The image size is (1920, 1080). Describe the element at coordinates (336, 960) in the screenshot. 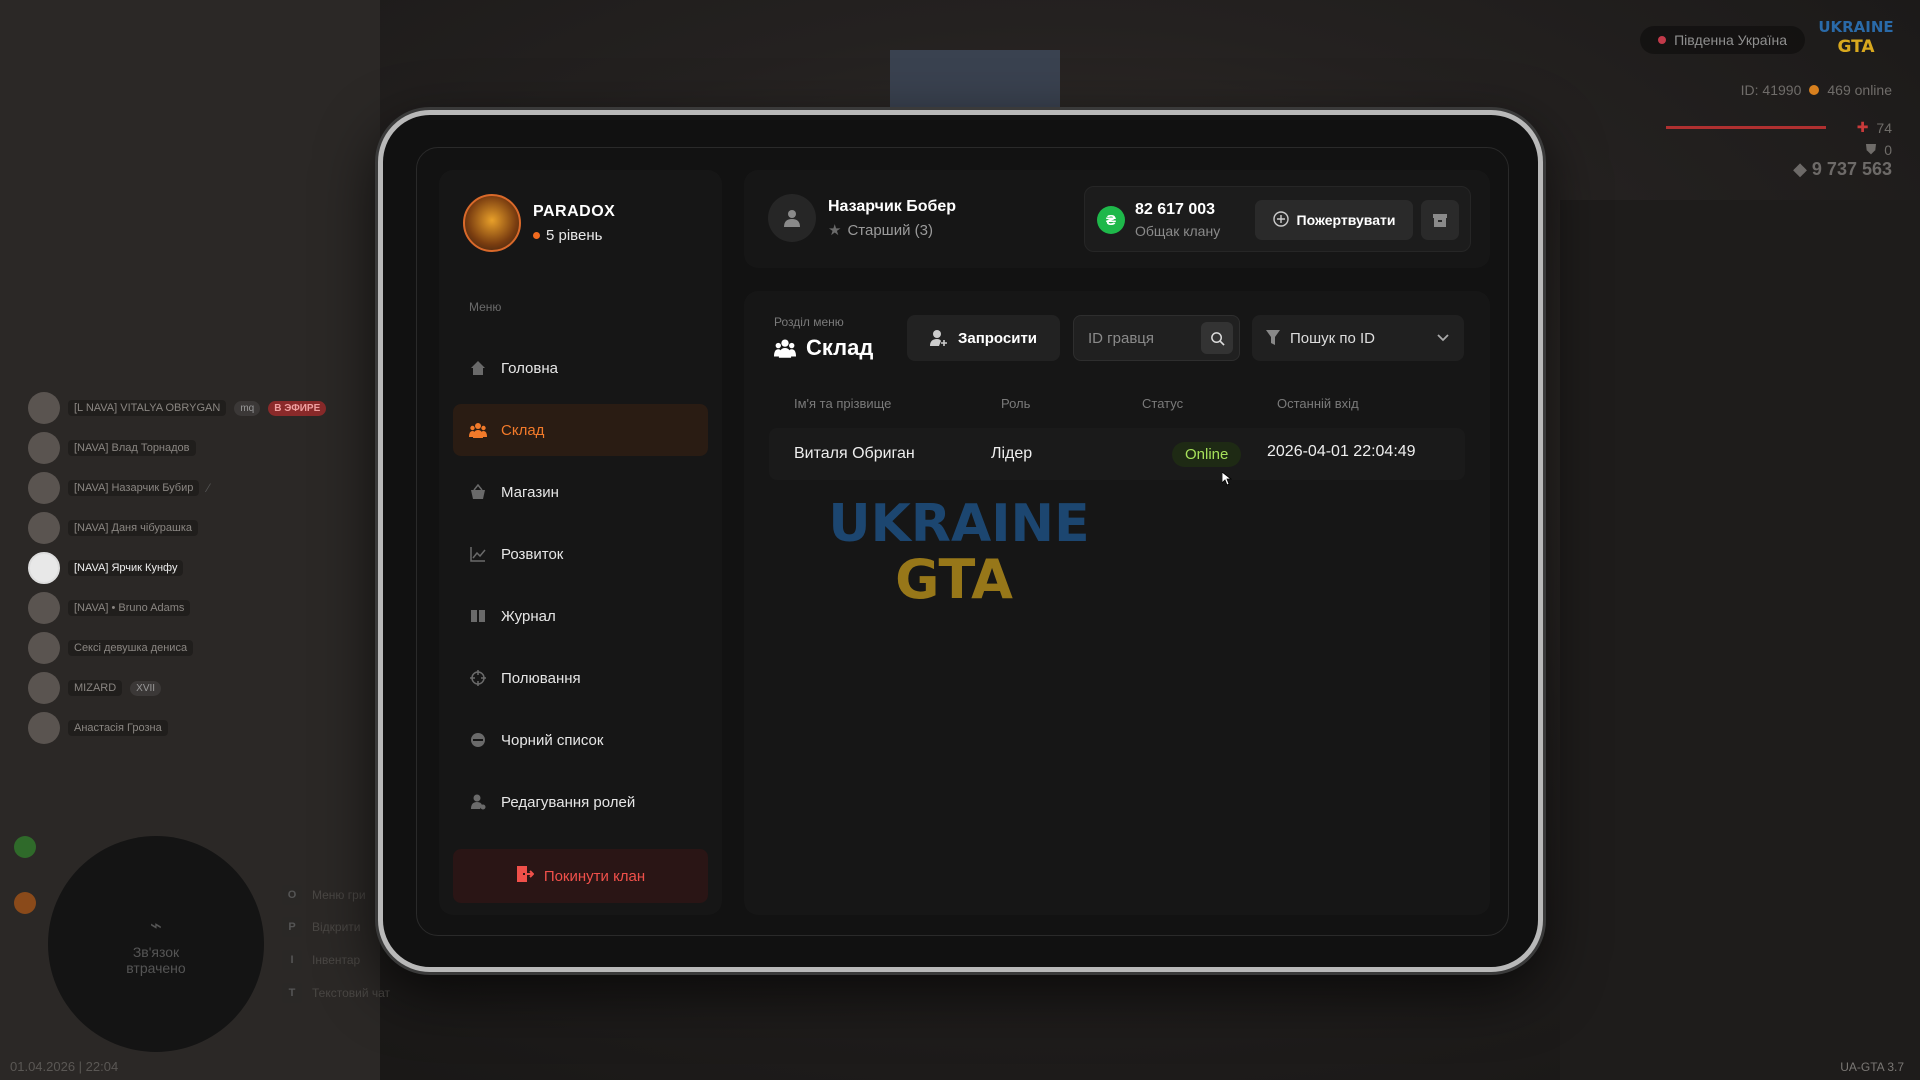

I see `keybind-label: Інвентар` at that location.